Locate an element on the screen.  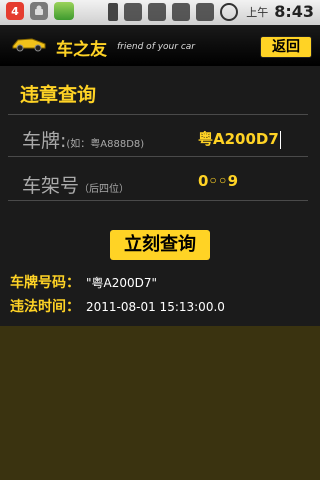
plate-input: 粤A200D7 is located at coordinates (239, 138).